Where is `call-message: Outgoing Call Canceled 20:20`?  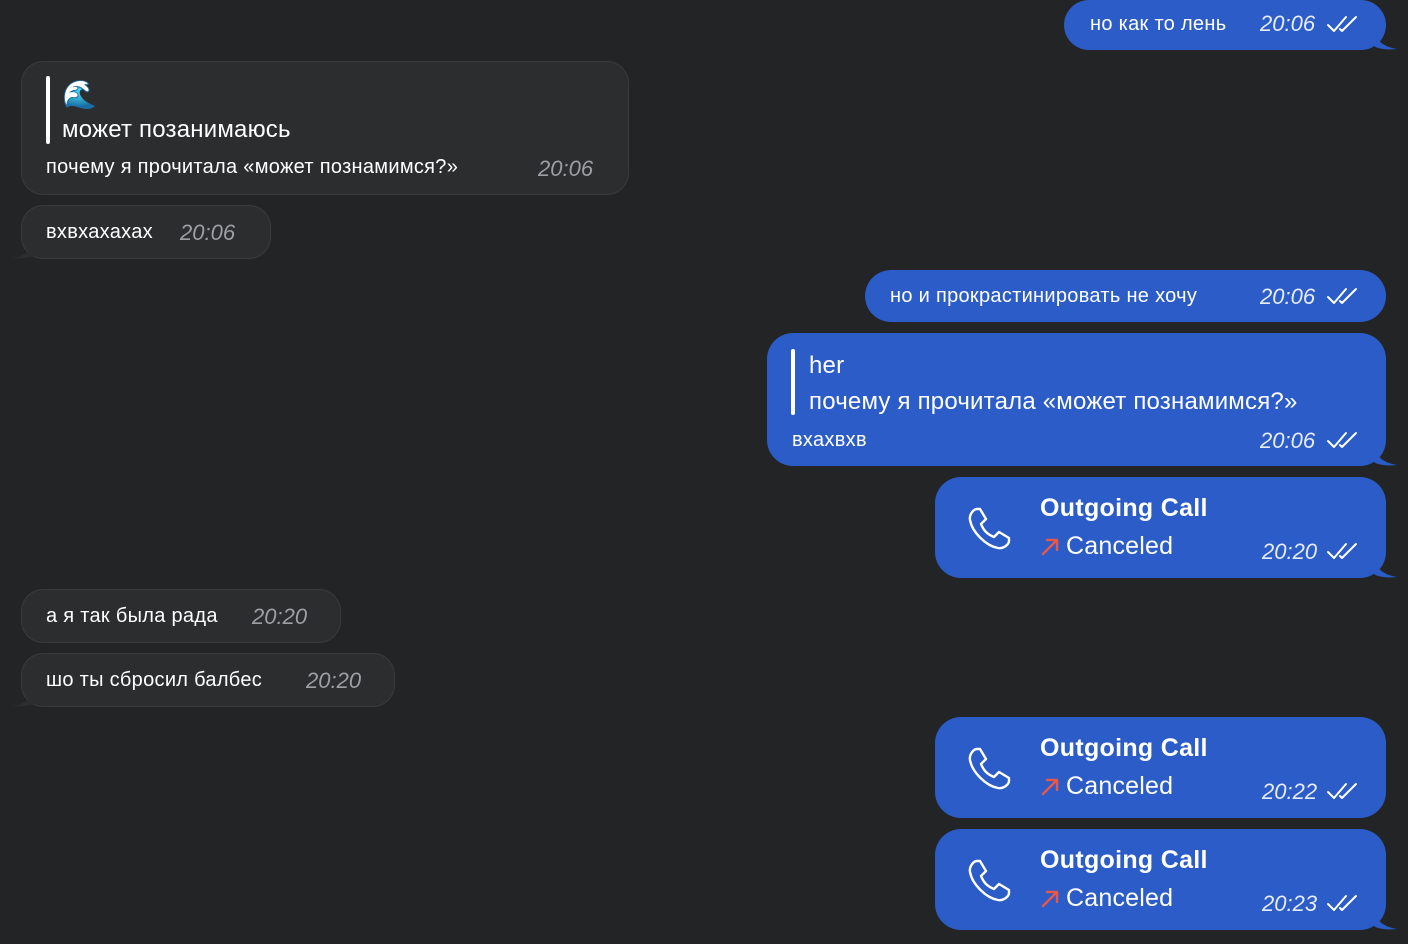
call-message: Outgoing Call Canceled 20:20 is located at coordinates (1160, 527).